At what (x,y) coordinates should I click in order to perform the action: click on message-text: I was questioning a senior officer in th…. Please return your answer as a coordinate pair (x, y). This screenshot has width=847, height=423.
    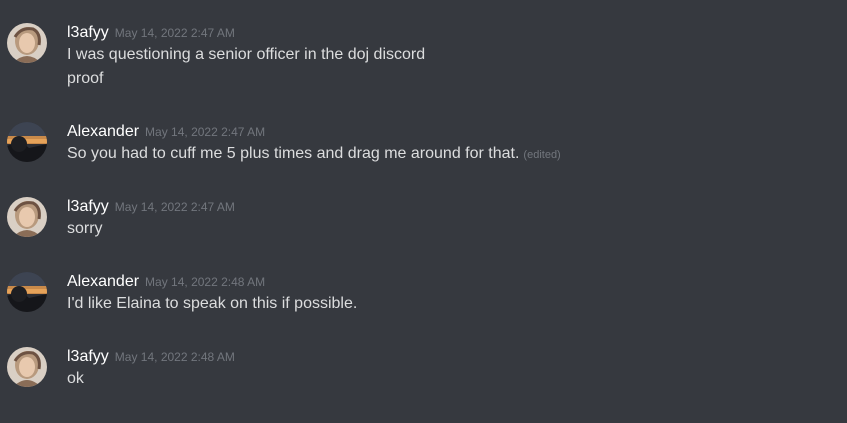
    Looking at the image, I should click on (246, 54).